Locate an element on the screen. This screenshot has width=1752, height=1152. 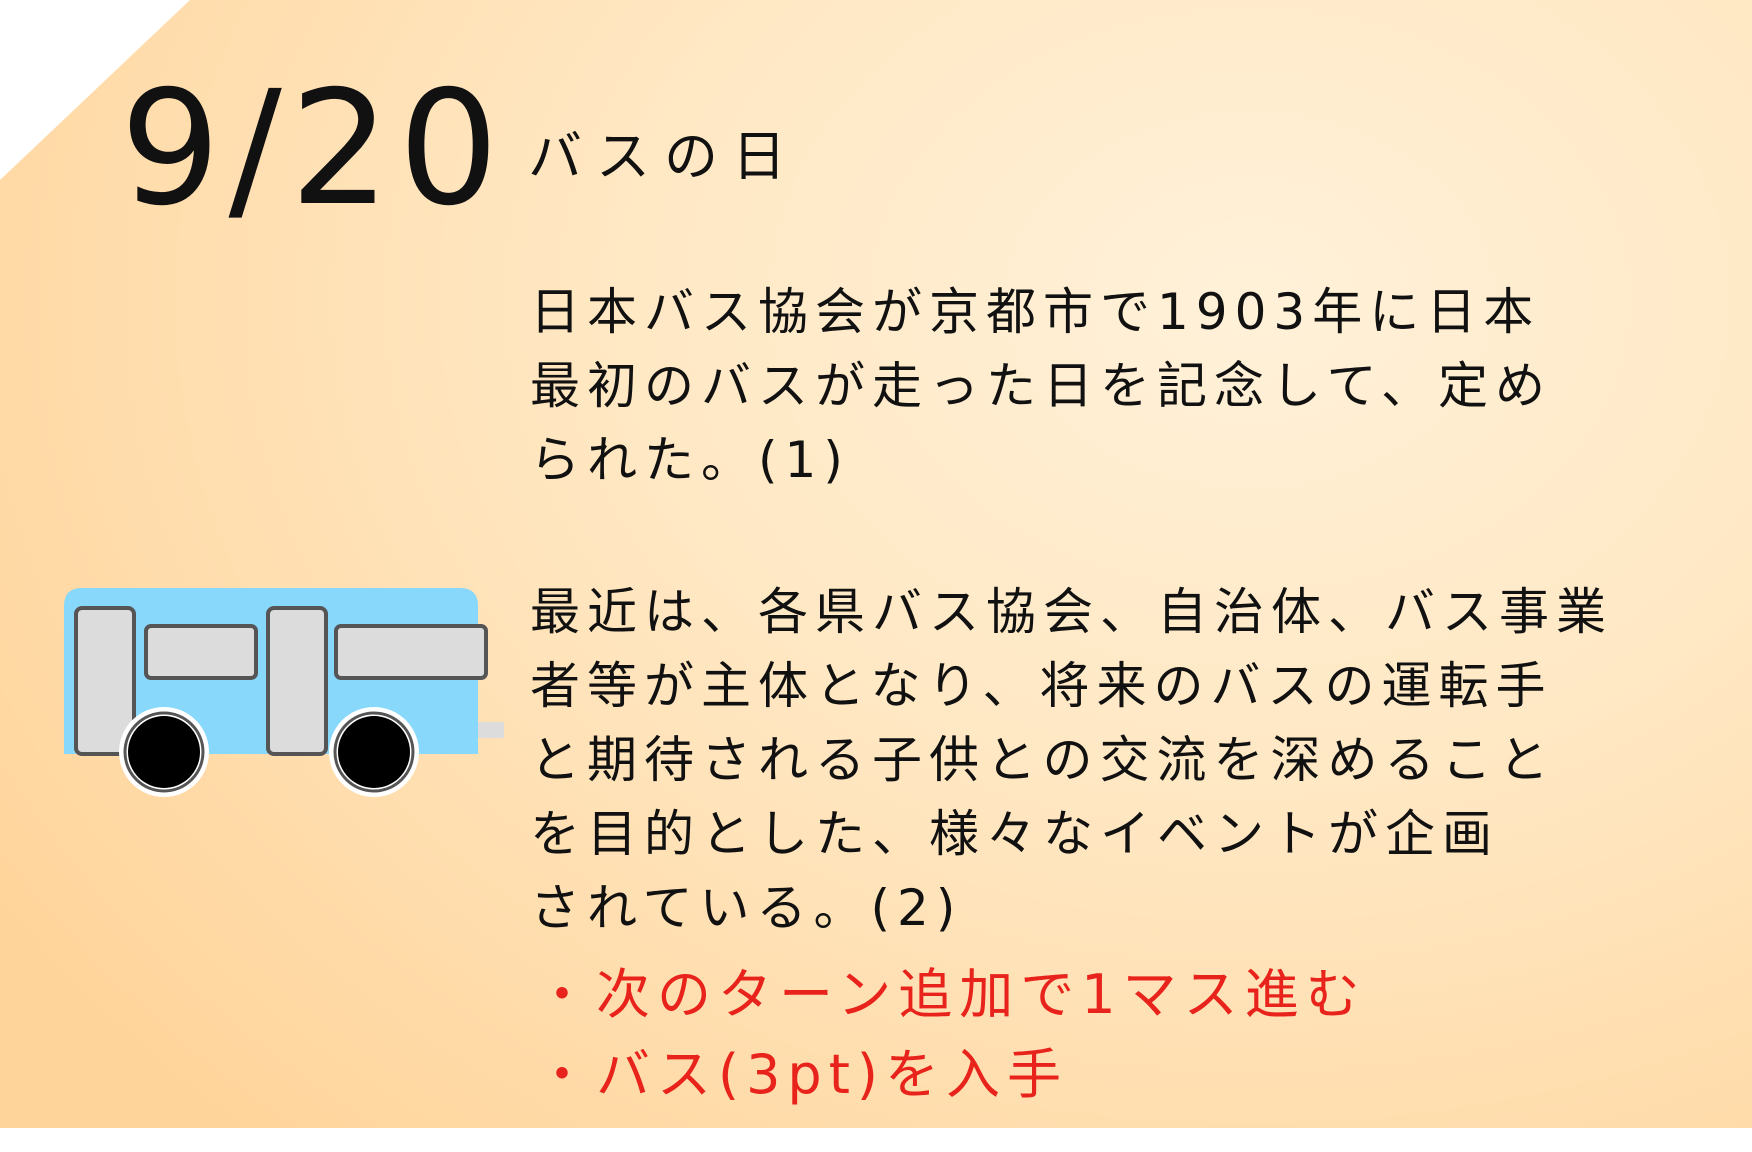
effect-item: ・バス(3pt)を入手 is located at coordinates (801, 1074).